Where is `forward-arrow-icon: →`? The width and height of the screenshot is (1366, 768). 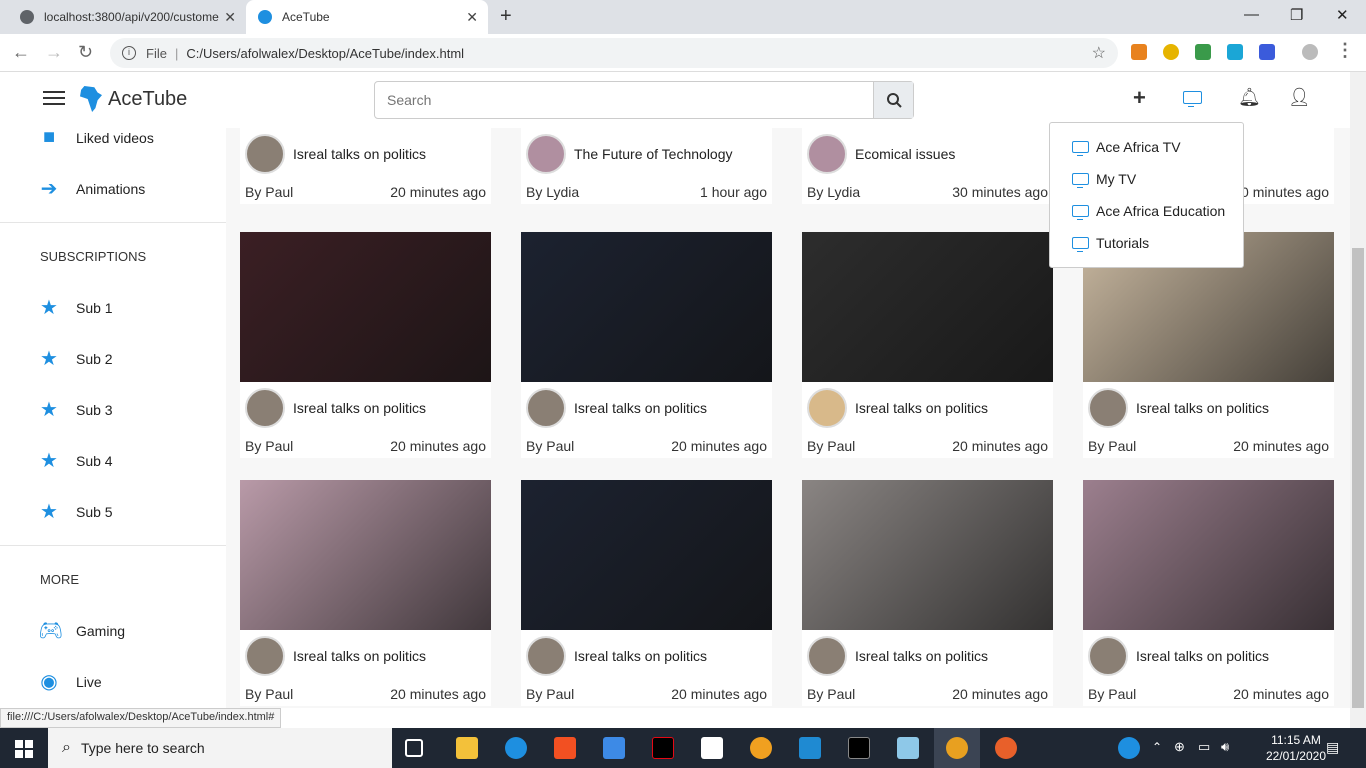 forward-arrow-icon: → is located at coordinates (54, 52).